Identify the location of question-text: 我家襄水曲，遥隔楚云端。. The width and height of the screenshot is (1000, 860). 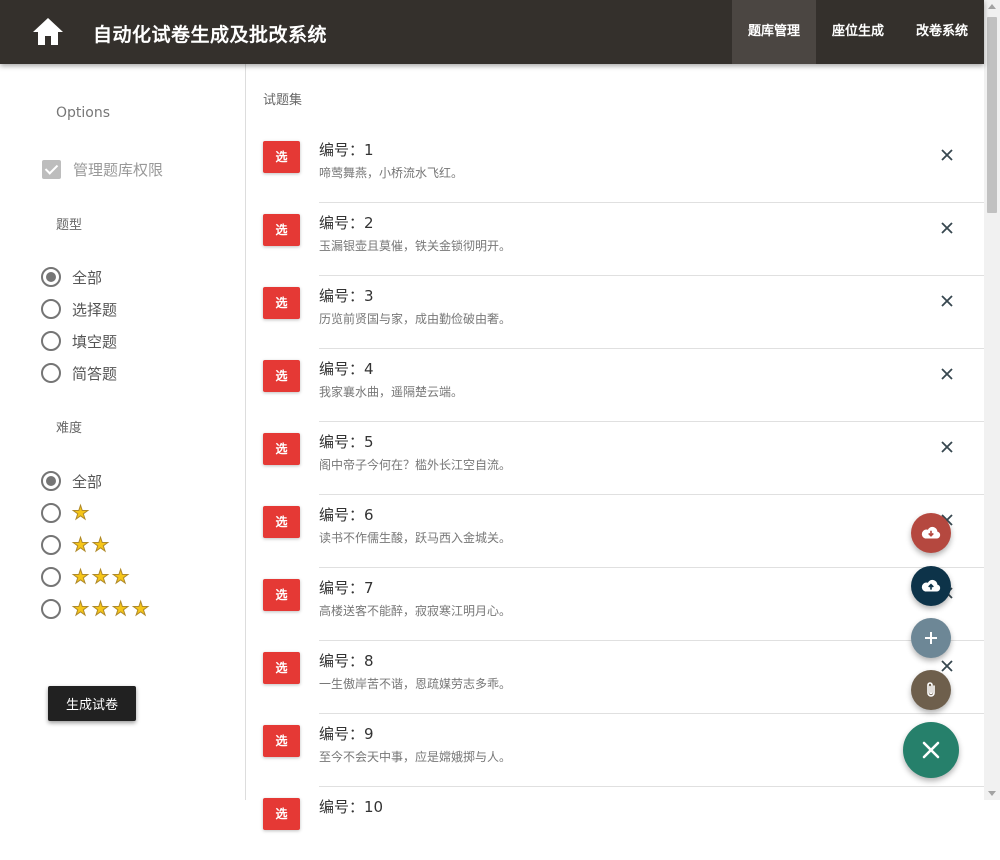
(391, 392).